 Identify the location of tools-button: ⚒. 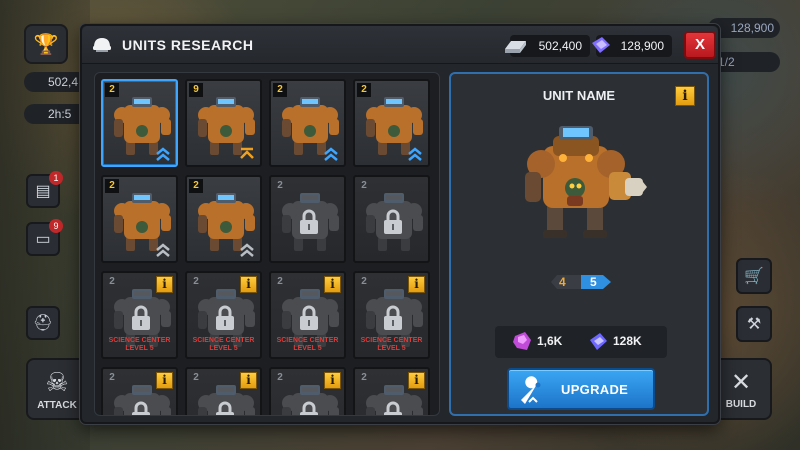
(754, 324).